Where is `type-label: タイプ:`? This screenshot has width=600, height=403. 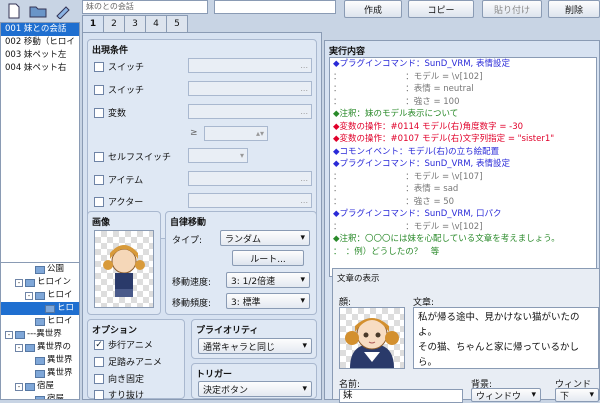 type-label: タイプ: is located at coordinates (187, 241).